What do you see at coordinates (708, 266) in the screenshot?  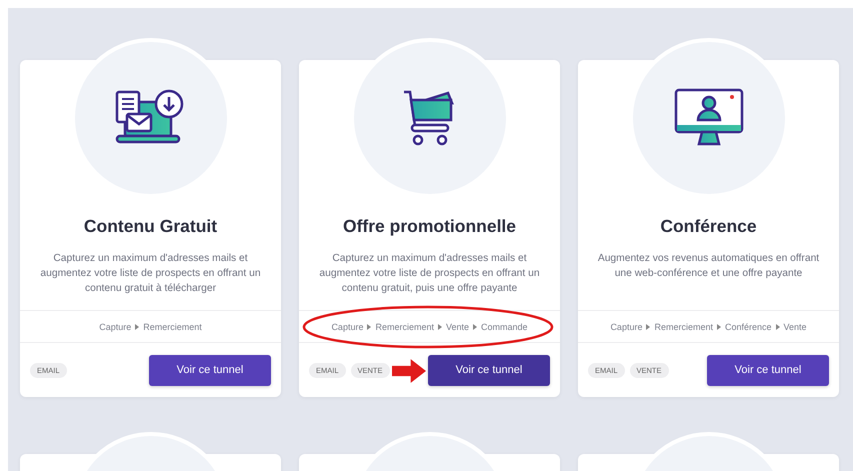 I see `card-description: Augmentez vos revenus automatiques en offrant une web-conférence et une offre payante` at bounding box center [708, 266].